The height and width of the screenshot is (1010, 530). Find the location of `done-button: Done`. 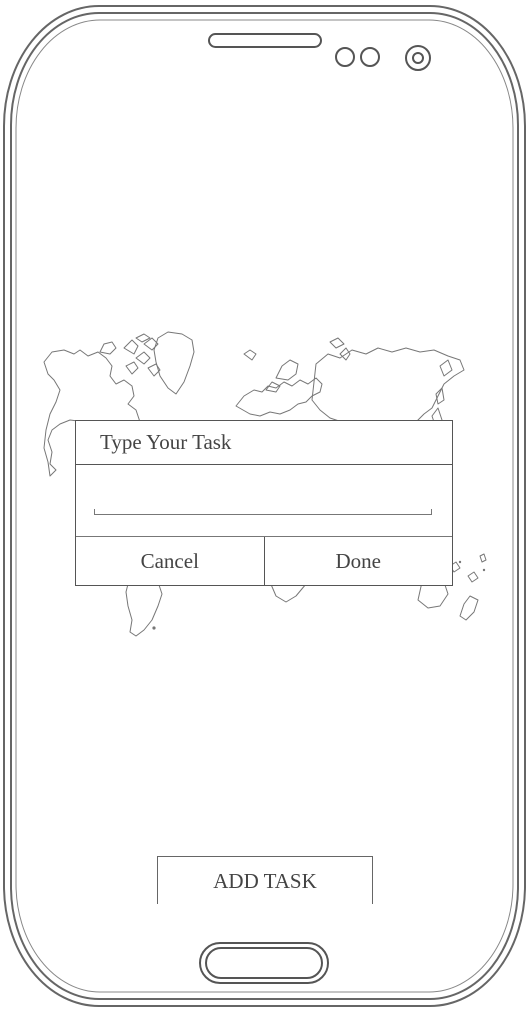

done-button: Done is located at coordinates (358, 561).